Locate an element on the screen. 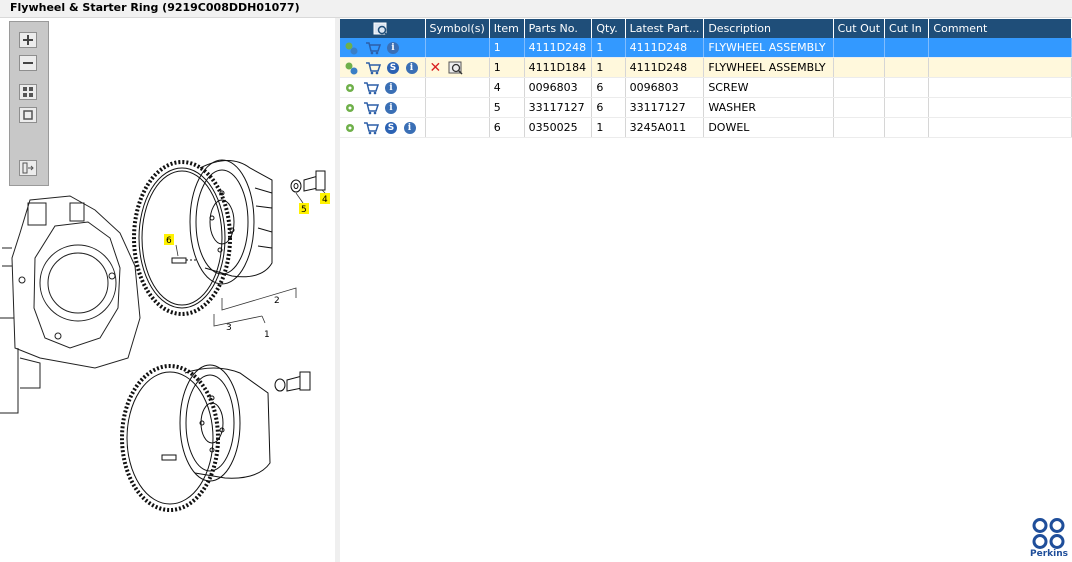 The height and width of the screenshot is (562, 1072). cell-description: WASHER is located at coordinates (768, 107).